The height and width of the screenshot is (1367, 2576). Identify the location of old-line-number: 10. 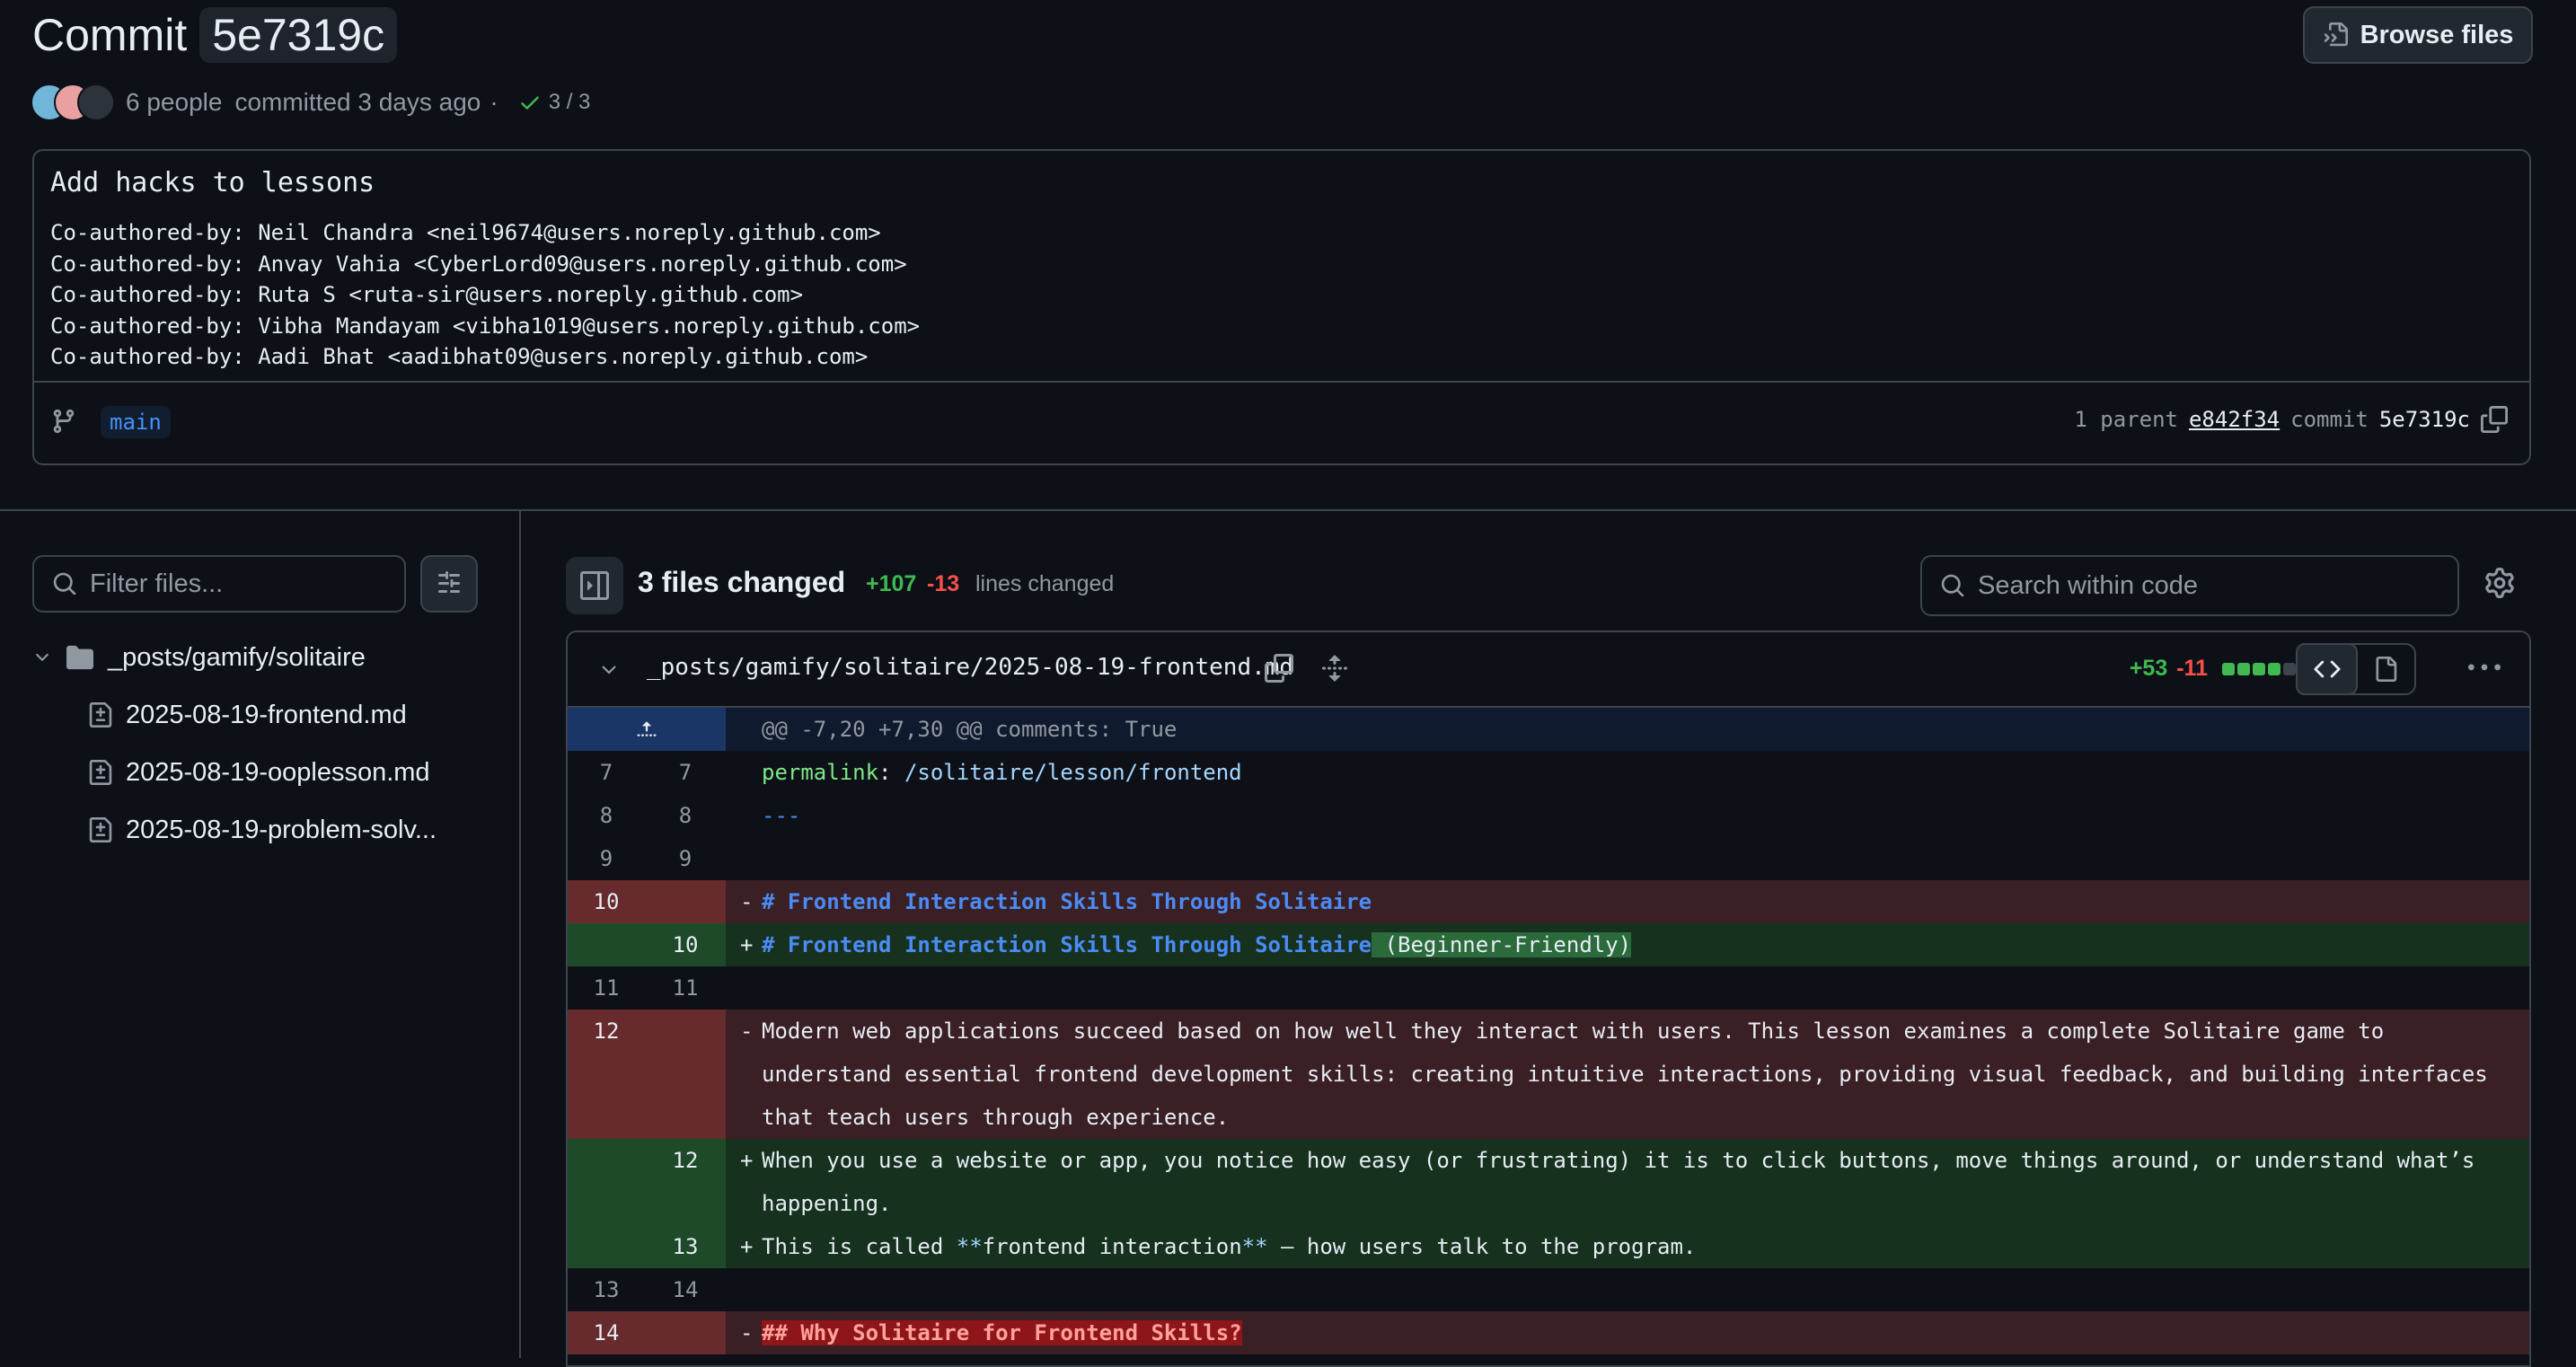
(606, 901).